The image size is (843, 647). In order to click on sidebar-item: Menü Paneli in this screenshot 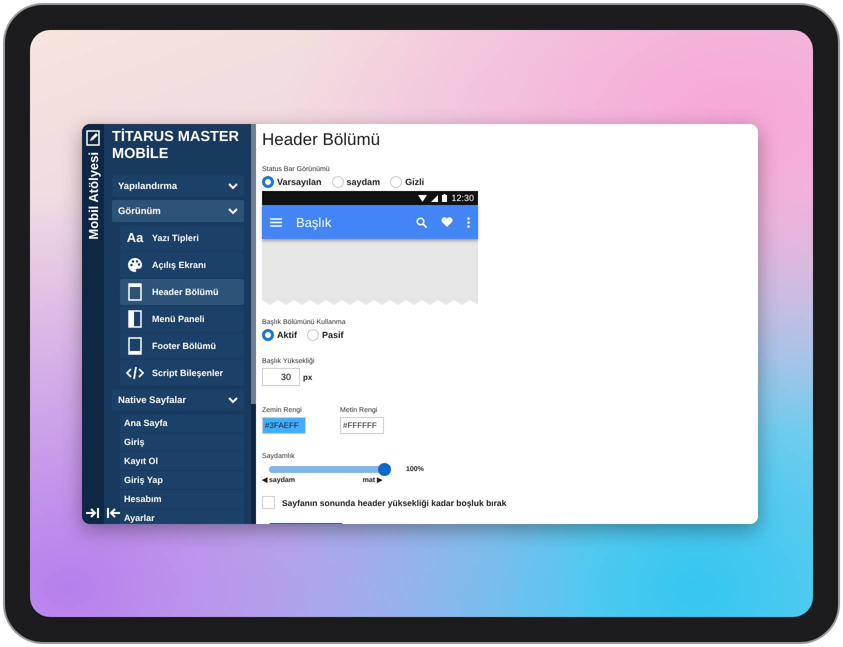, I will do `click(182, 319)`.